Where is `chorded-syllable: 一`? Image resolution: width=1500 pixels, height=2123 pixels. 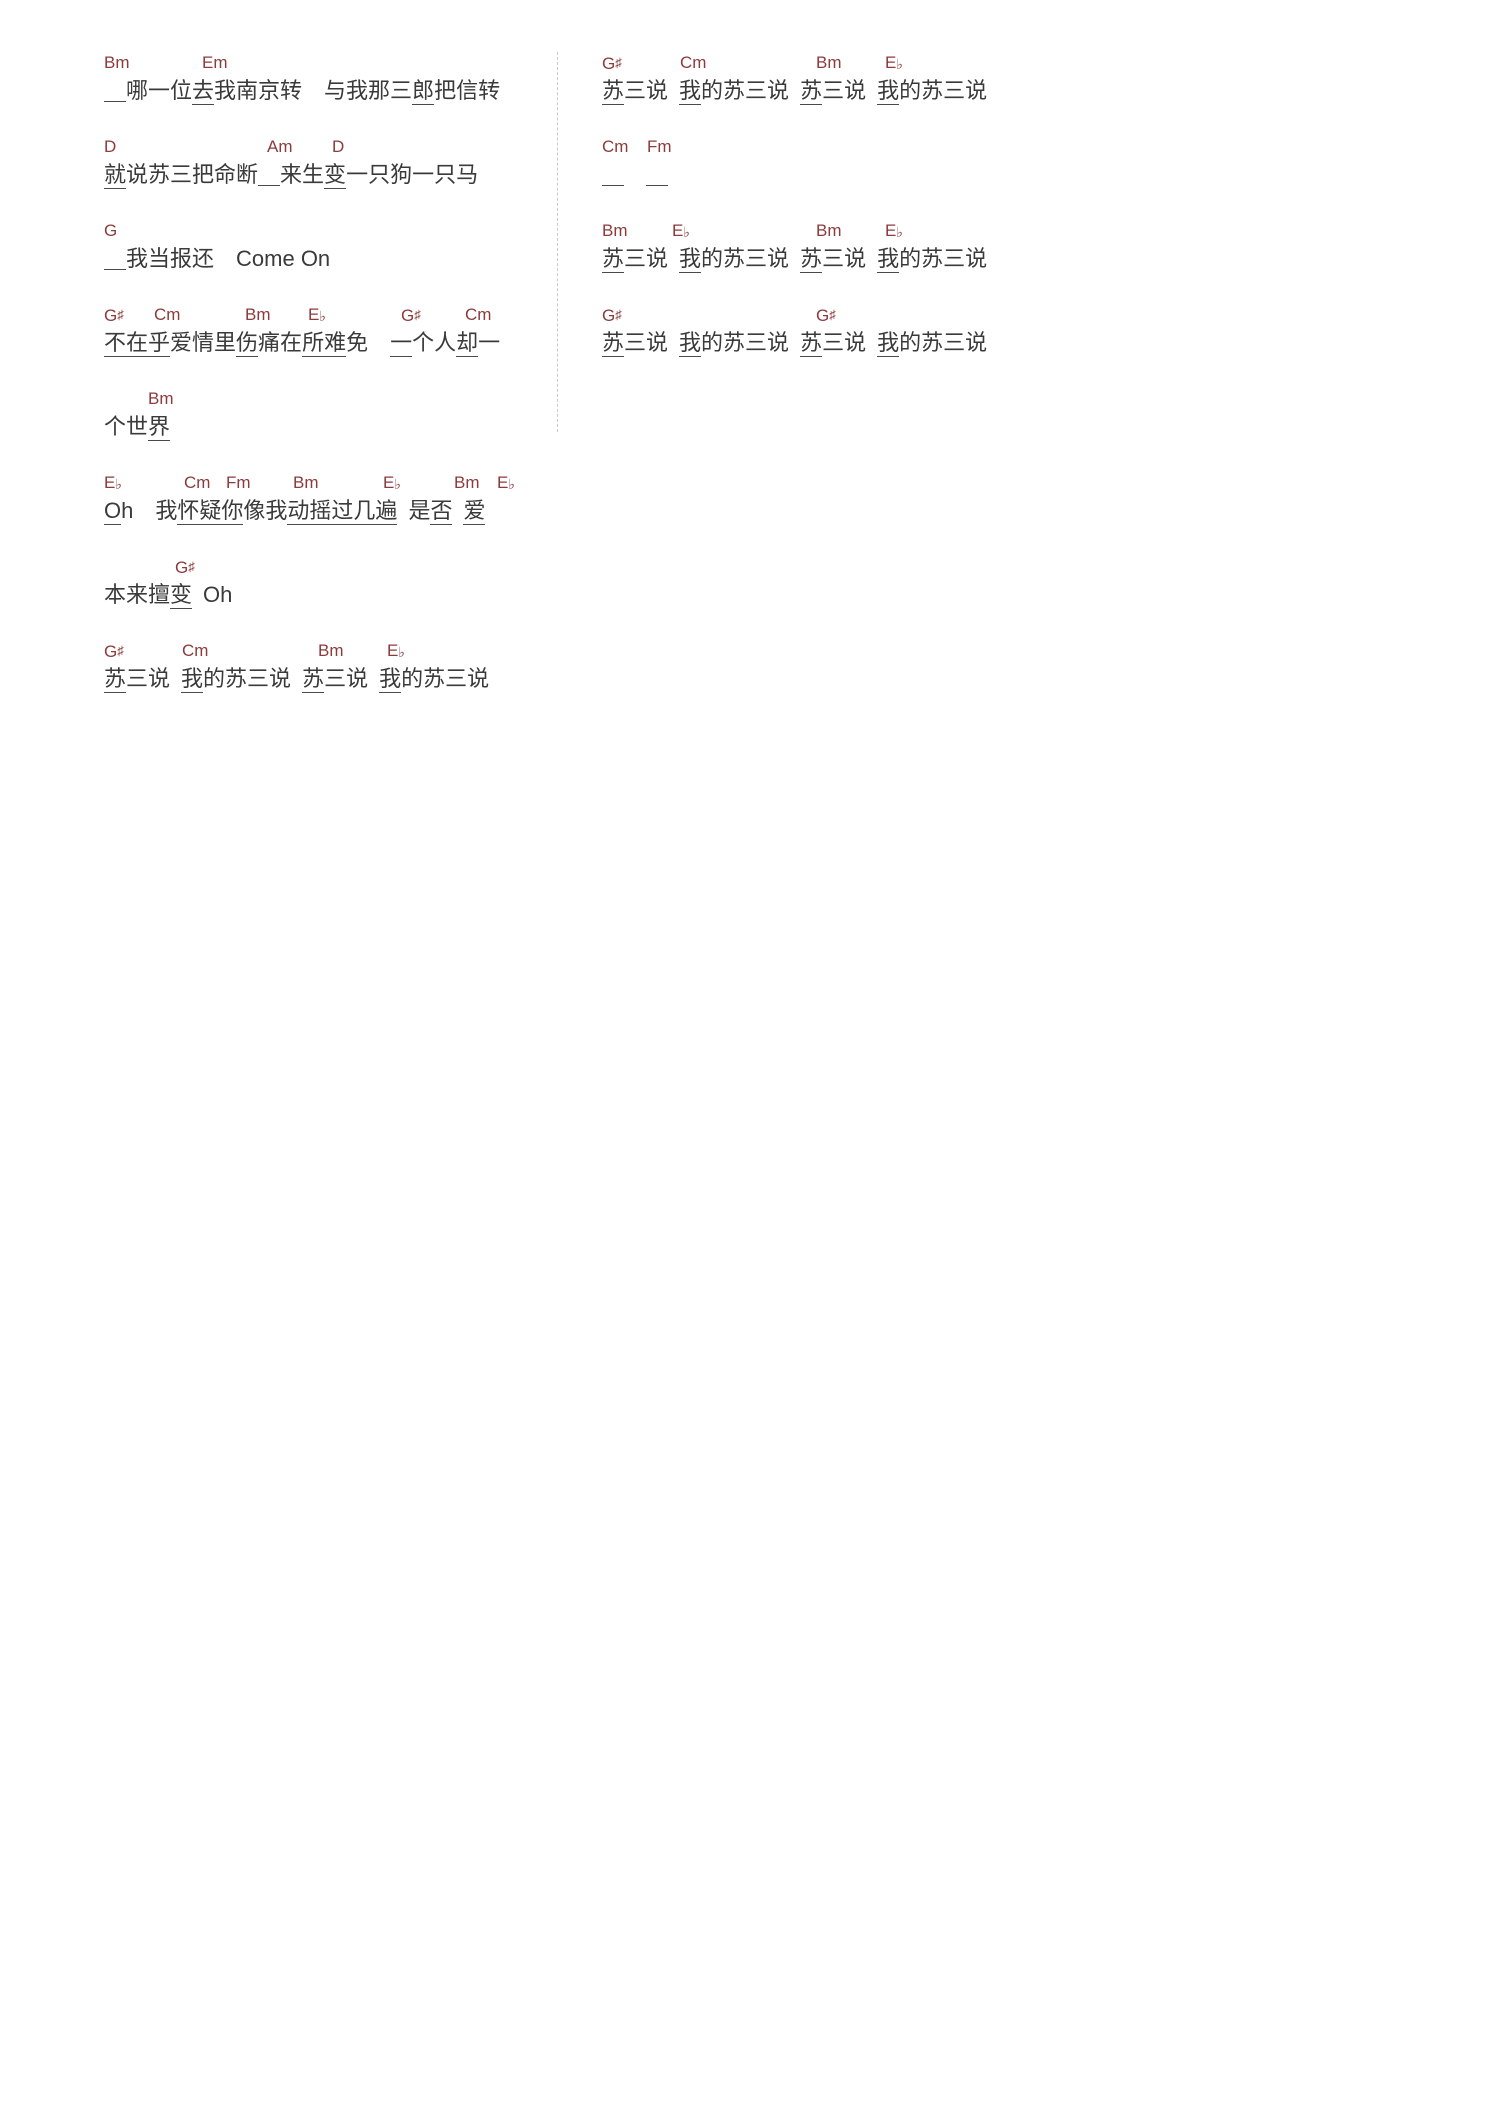
chorded-syllable: 一 is located at coordinates (401, 343).